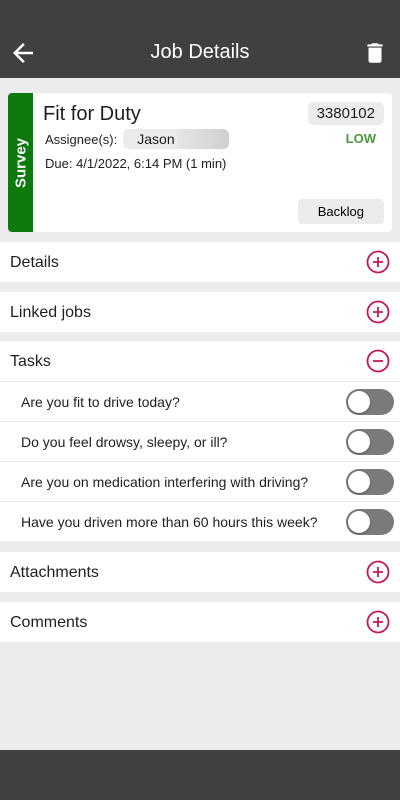  Describe the element at coordinates (200, 572) in the screenshot. I see `section-attachments: Attachments` at that location.